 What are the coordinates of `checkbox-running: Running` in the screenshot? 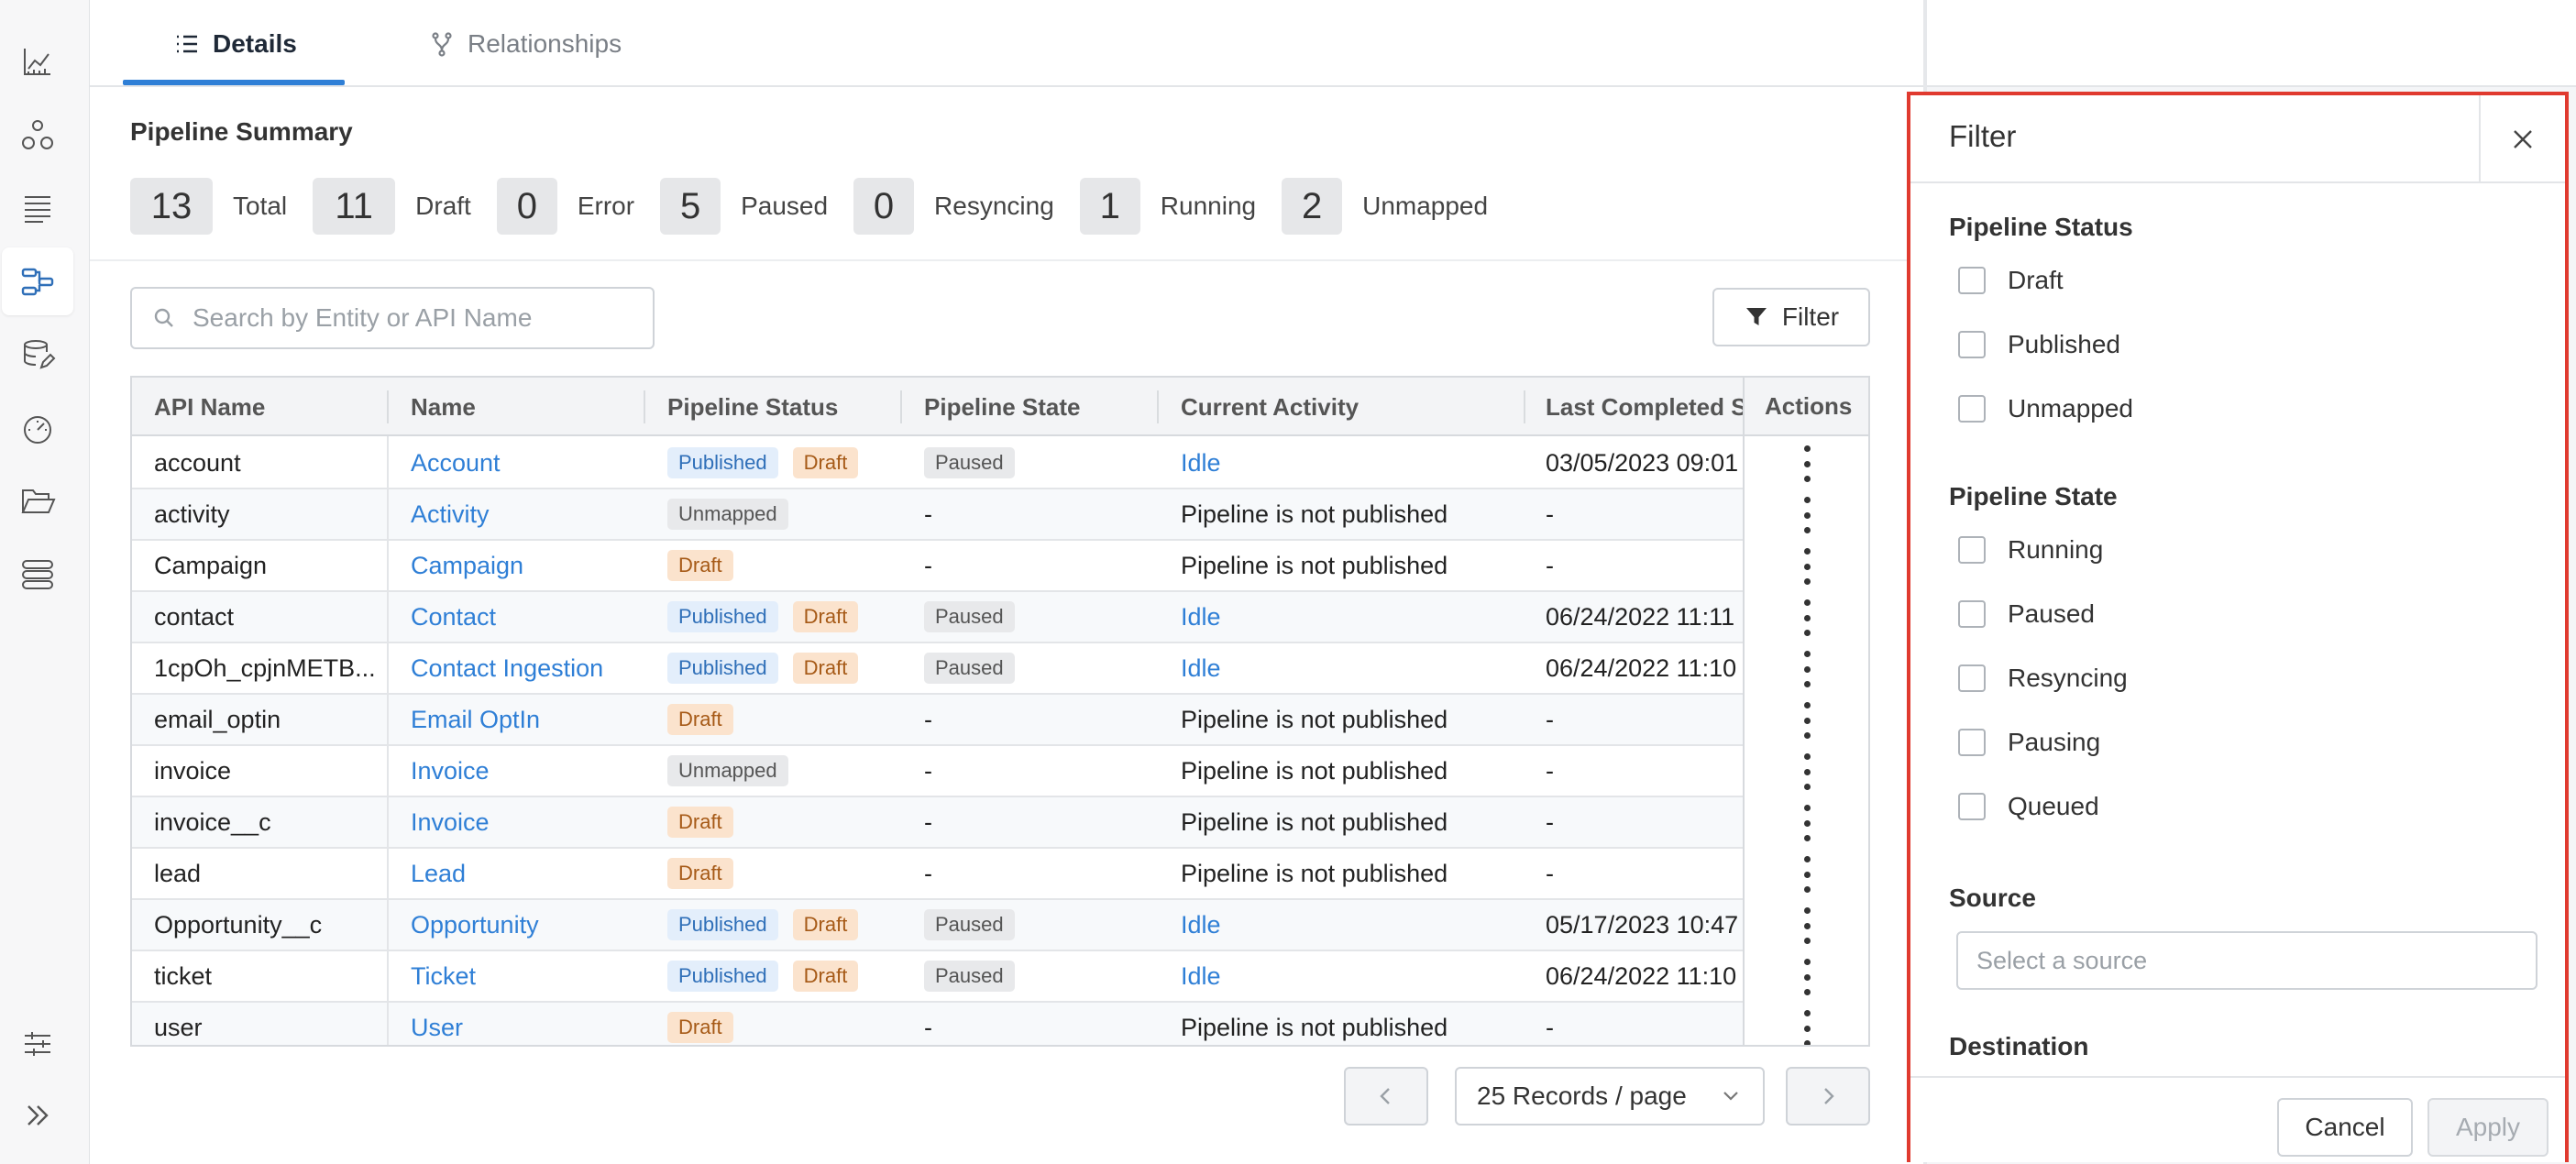 It's located at (2030, 550).